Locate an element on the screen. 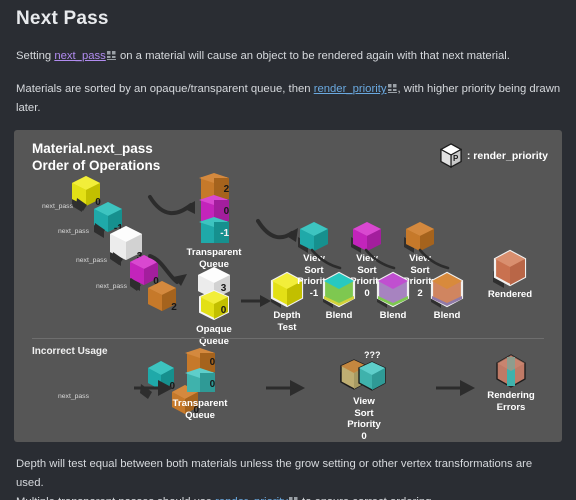 This screenshot has width=576, height=500. chain-cube-4-value: 2 is located at coordinates (174, 307).